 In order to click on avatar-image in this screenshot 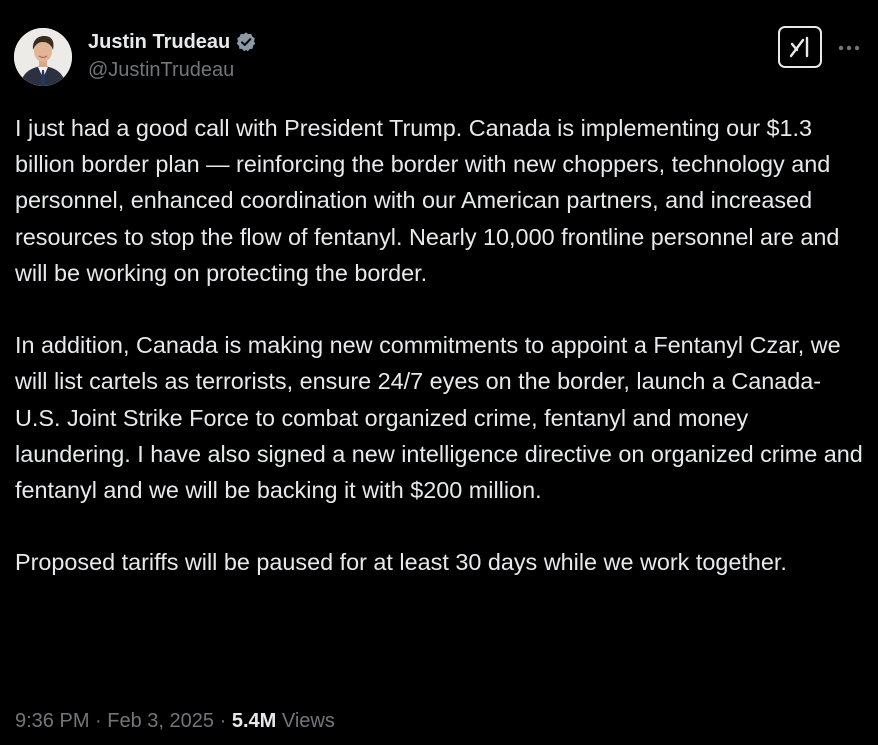, I will do `click(43, 57)`.